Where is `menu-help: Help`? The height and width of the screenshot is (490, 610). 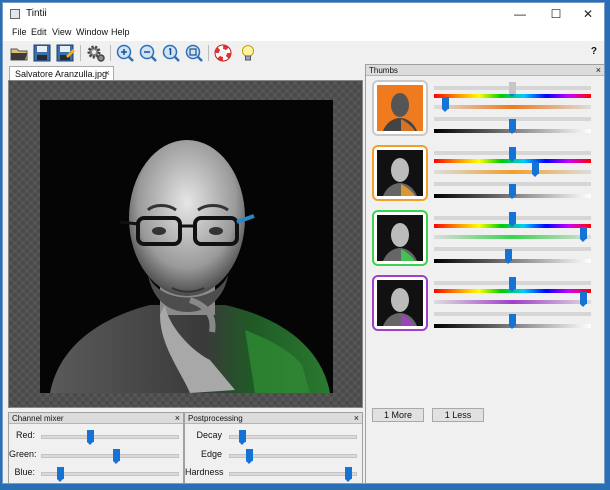 menu-help: Help is located at coordinates (120, 32).